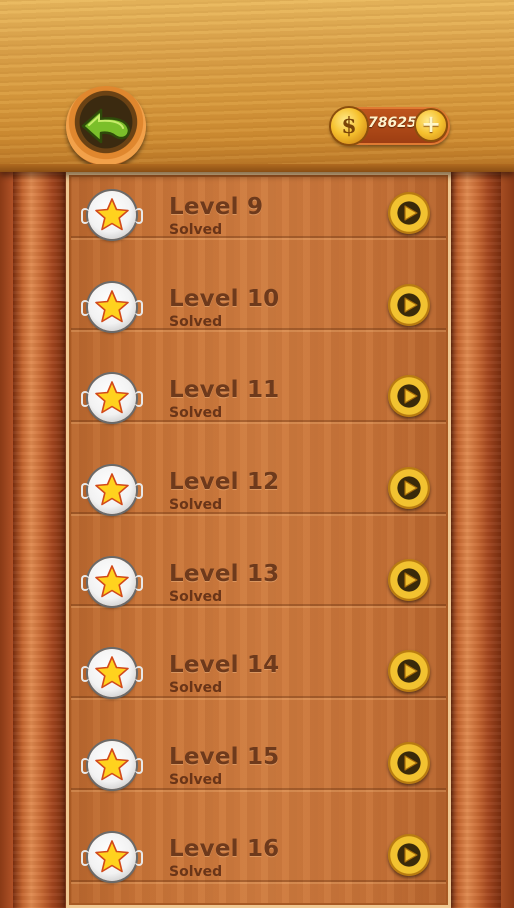  I want to click on level-title: Level 12, so click(224, 482).